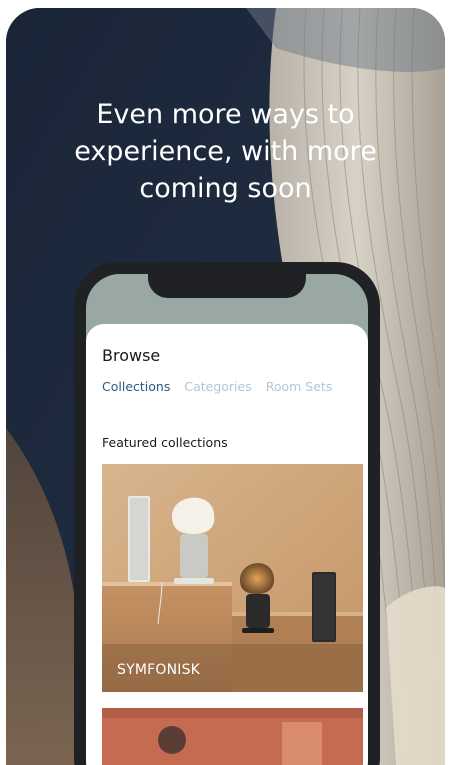 This screenshot has width=451, height=765. I want to click on page-title: Browse, so click(131, 355).